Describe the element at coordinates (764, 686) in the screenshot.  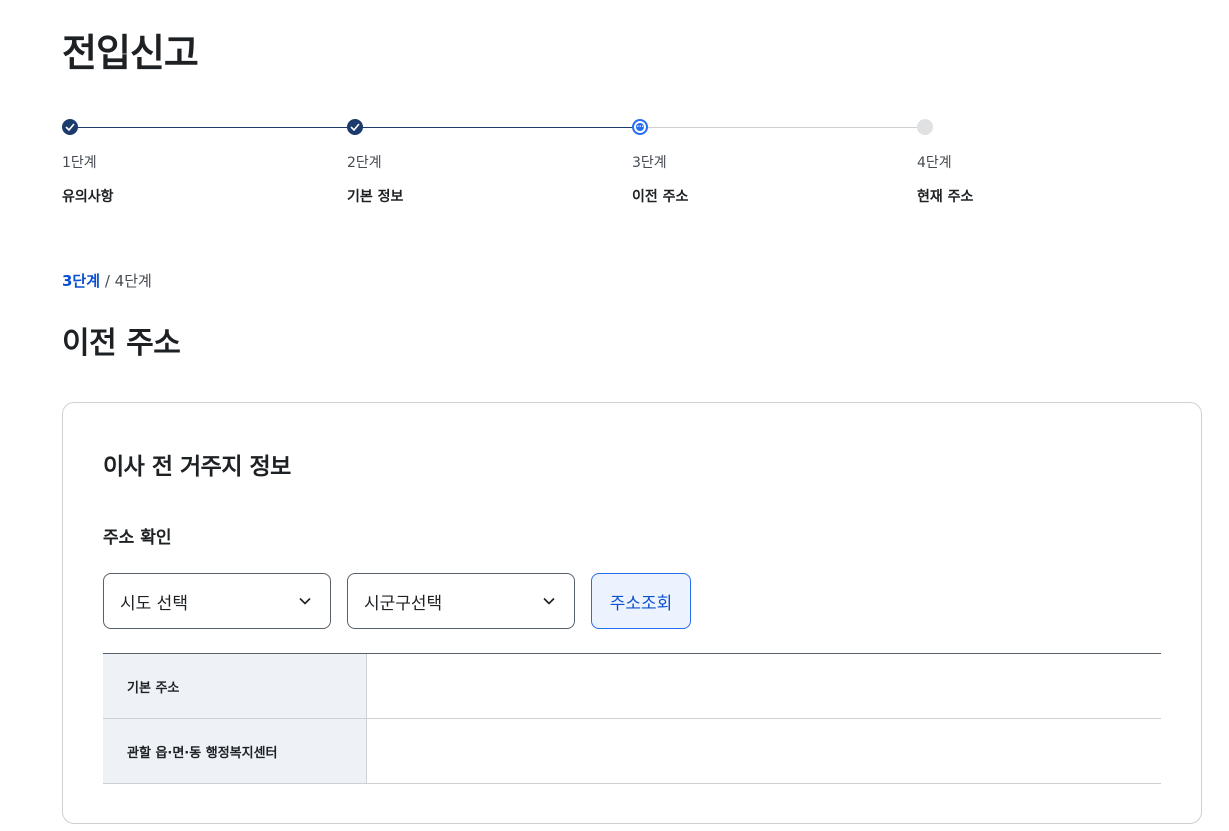
I see `basic-address-value` at that location.